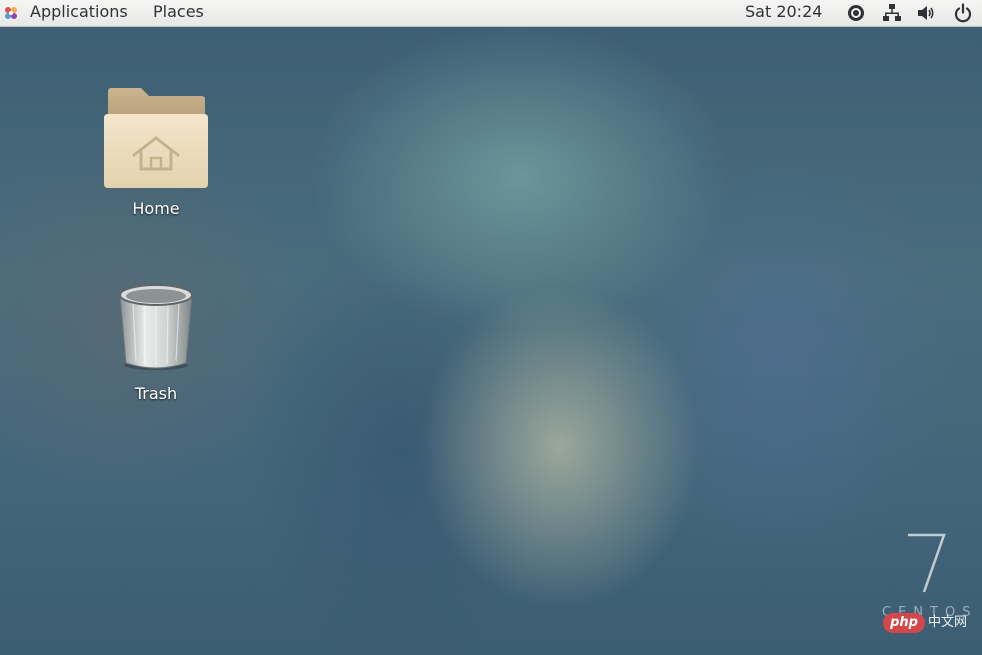 Image resolution: width=982 pixels, height=655 pixels. Describe the element at coordinates (79, 12) in the screenshot. I see `applications-menu: Applications` at that location.